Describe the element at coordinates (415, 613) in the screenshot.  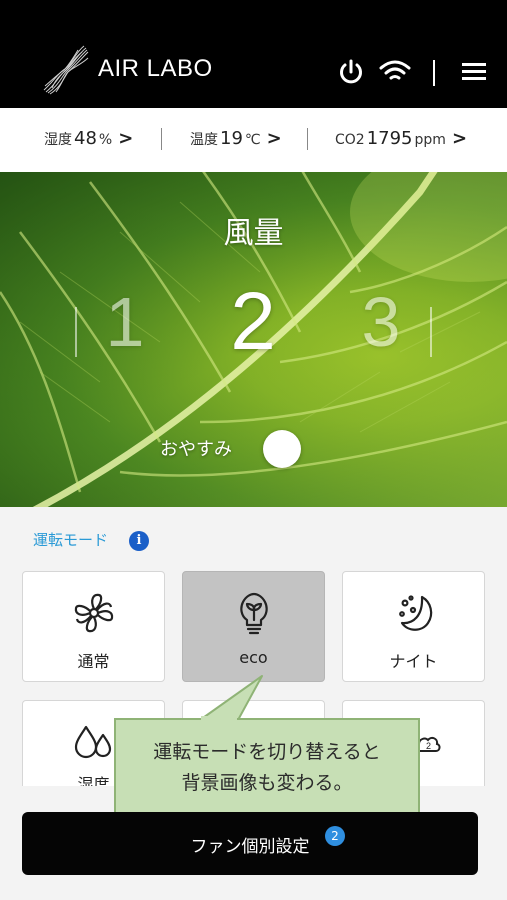
I see `moon-stars-icon` at that location.